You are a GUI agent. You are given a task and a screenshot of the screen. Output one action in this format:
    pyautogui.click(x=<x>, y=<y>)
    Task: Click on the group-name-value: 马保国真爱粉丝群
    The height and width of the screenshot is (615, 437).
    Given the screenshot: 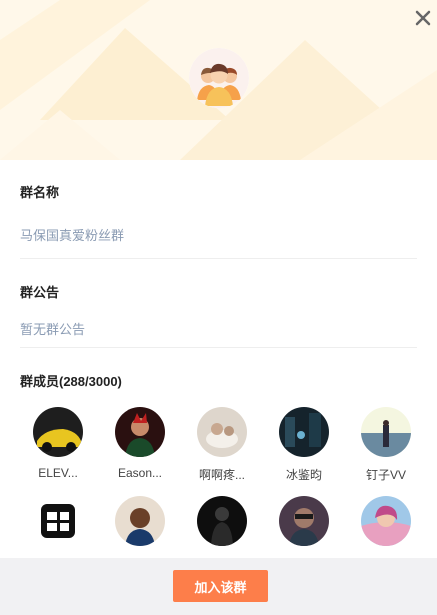 What is the action you would take?
    pyautogui.click(x=72, y=235)
    